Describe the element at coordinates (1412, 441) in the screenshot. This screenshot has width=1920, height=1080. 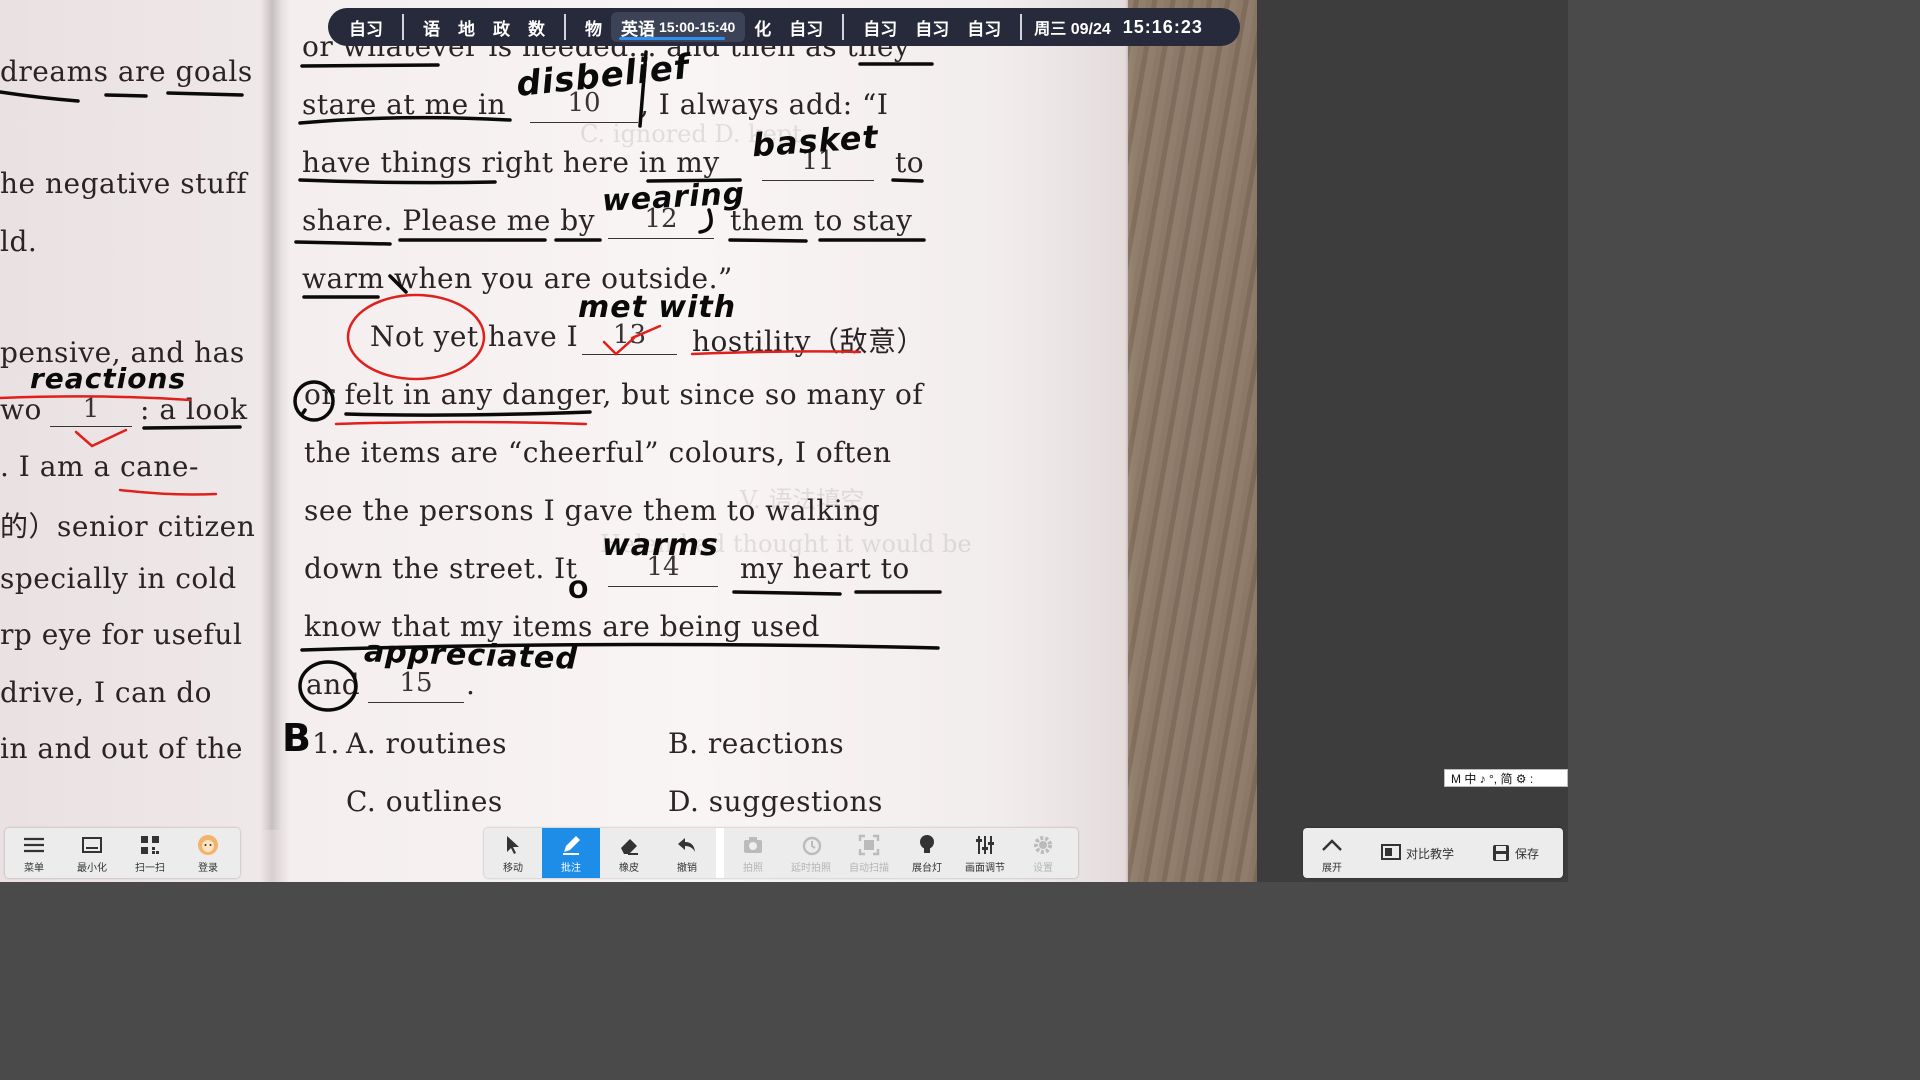
I see `dark-background` at that location.